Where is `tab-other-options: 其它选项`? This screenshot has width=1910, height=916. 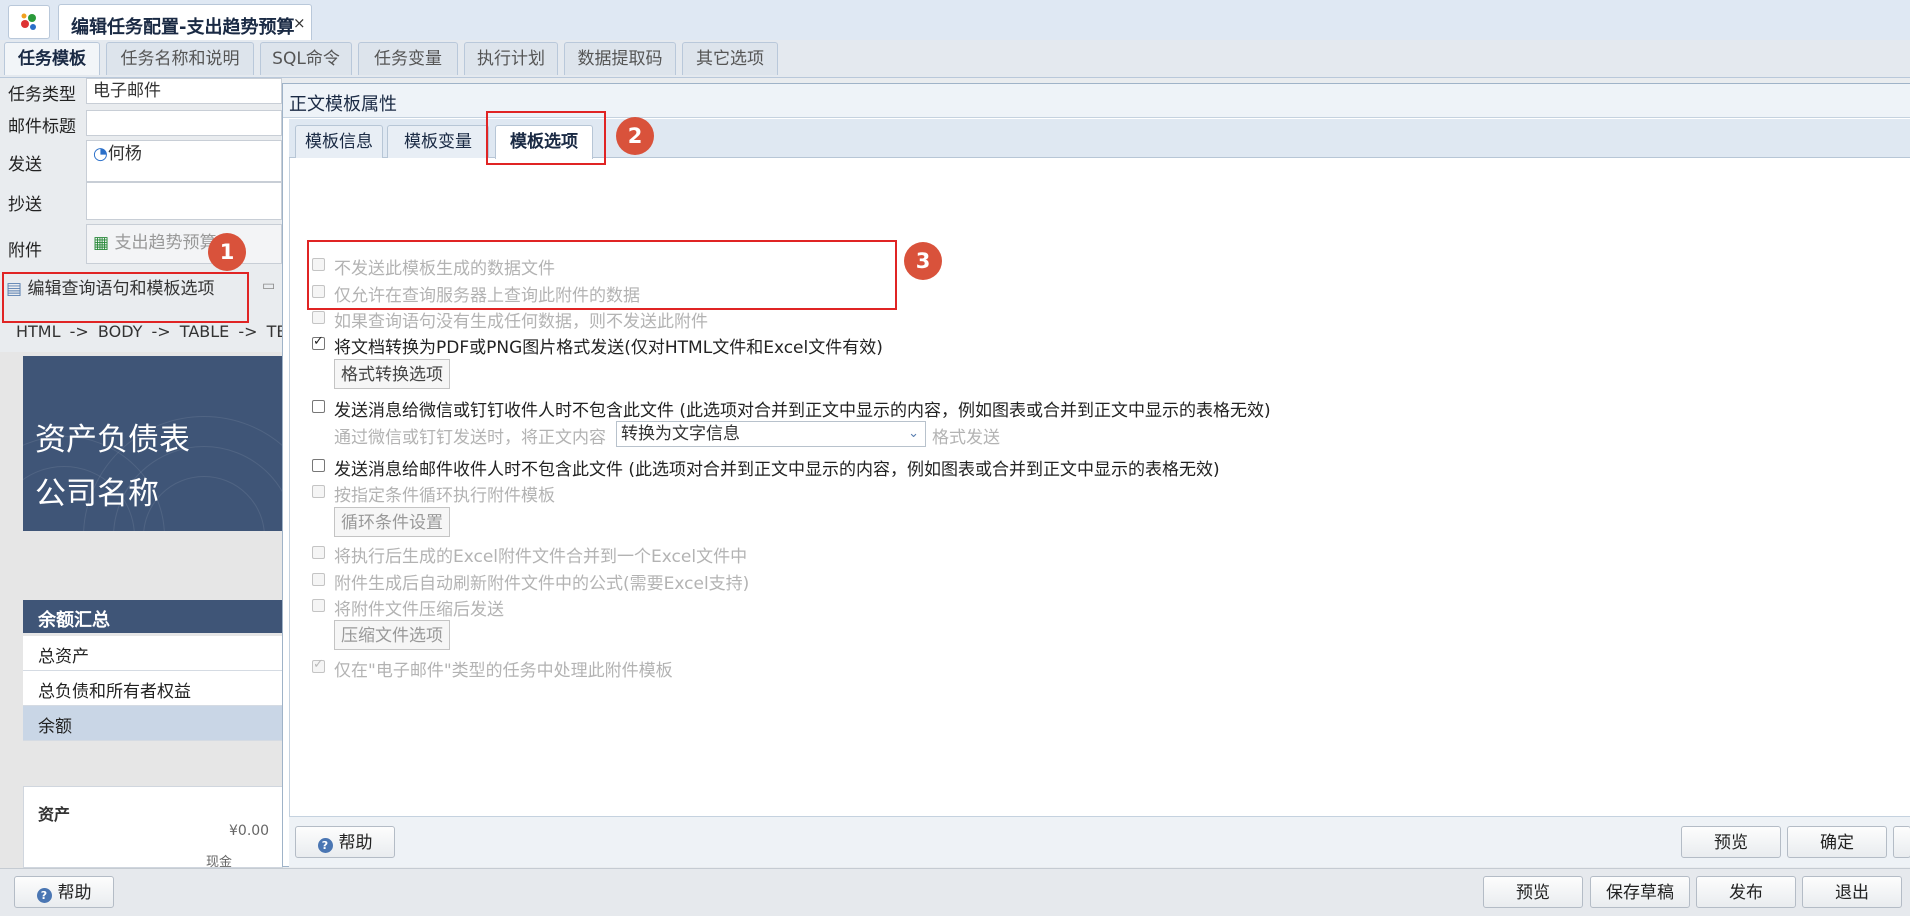 tab-other-options: 其它选项 is located at coordinates (730, 58).